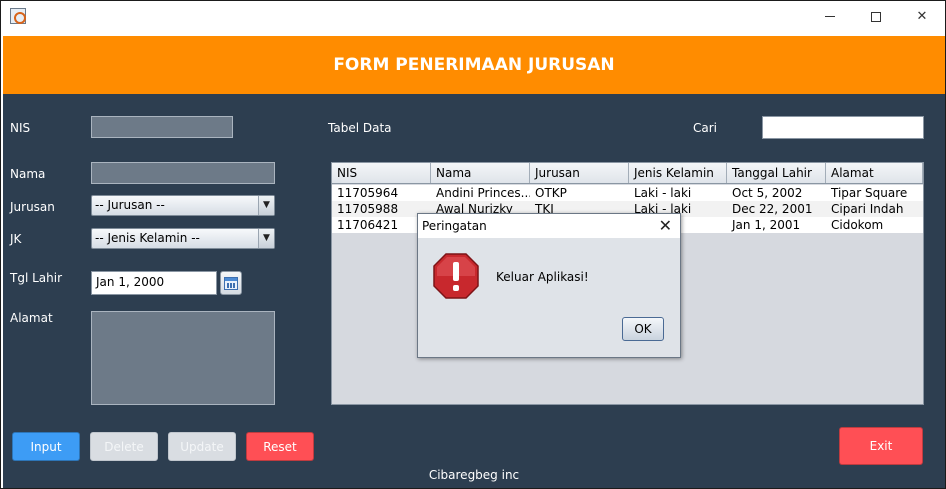 The height and width of the screenshot is (489, 946). What do you see at coordinates (147, 238) in the screenshot?
I see `jk-selected-value: -- Jenis Kelamin --` at bounding box center [147, 238].